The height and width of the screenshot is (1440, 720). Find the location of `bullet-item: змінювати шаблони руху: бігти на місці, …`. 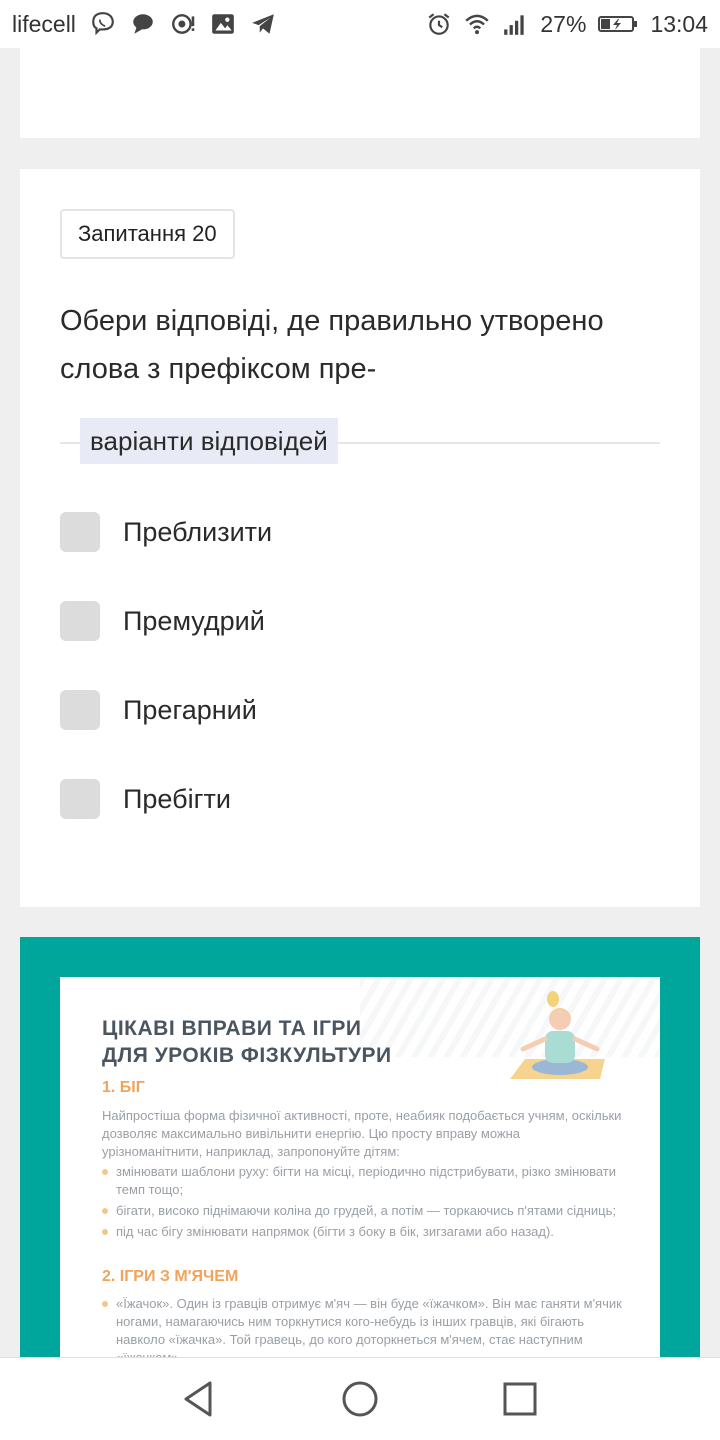

bullet-item: змінювати шаблони руху: бігти на місці, … is located at coordinates (362, 1181).